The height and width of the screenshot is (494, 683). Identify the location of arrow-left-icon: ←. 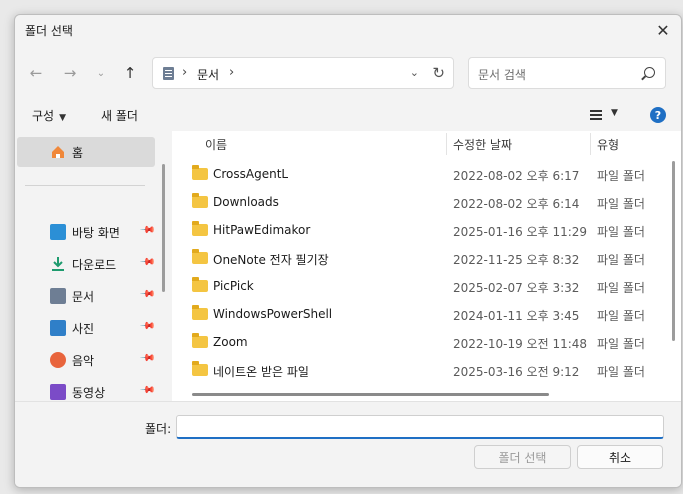
(36, 73).